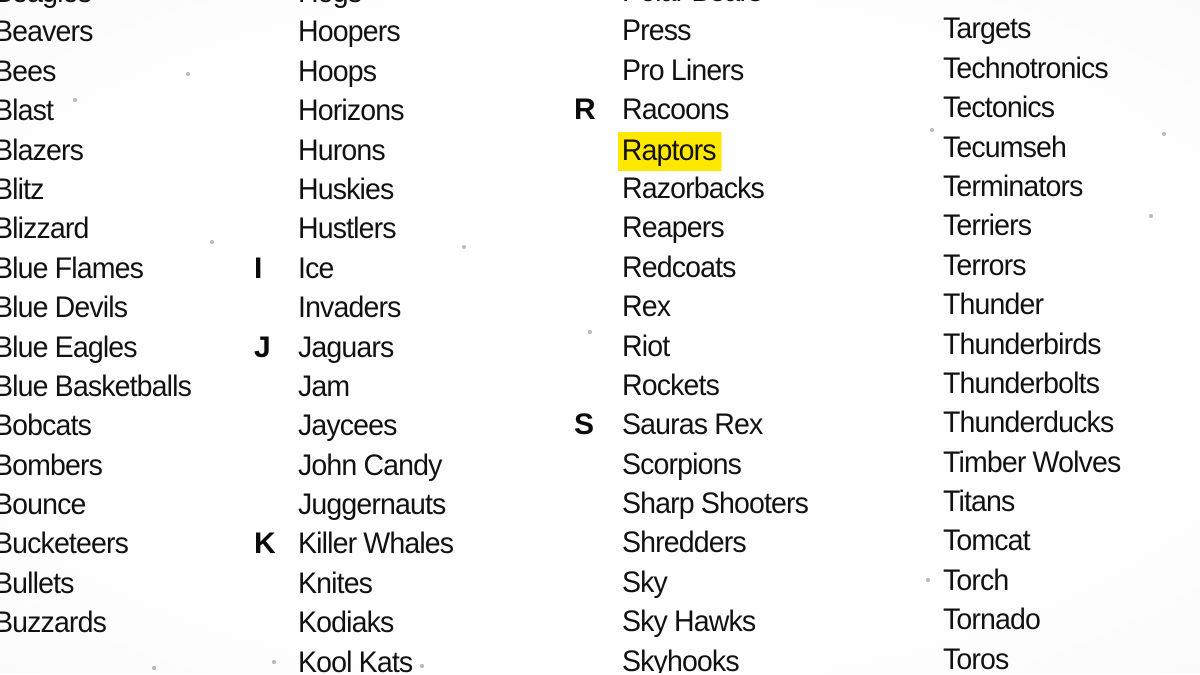  I want to click on list-item: Kodiaks, so click(402, 622).